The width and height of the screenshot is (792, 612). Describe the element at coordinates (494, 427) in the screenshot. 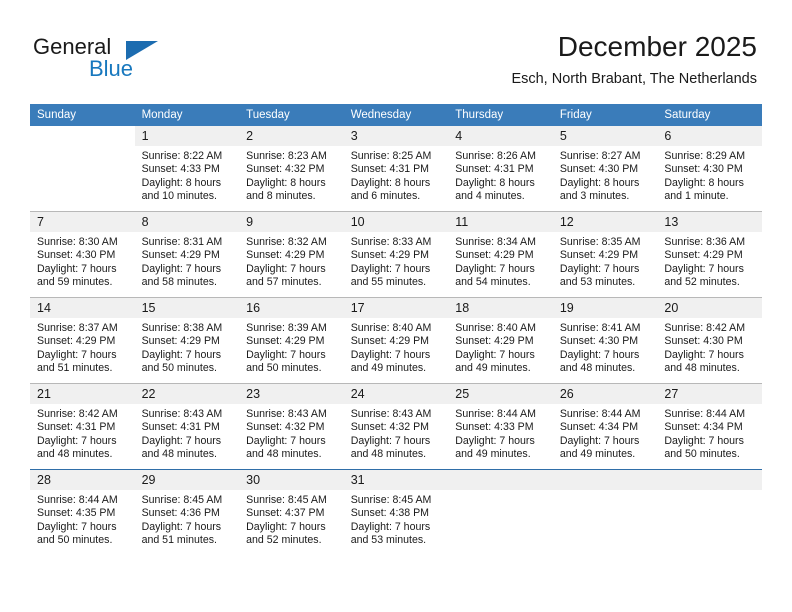

I see `day-detail-line: Sunset: 4:33 PM` at that location.